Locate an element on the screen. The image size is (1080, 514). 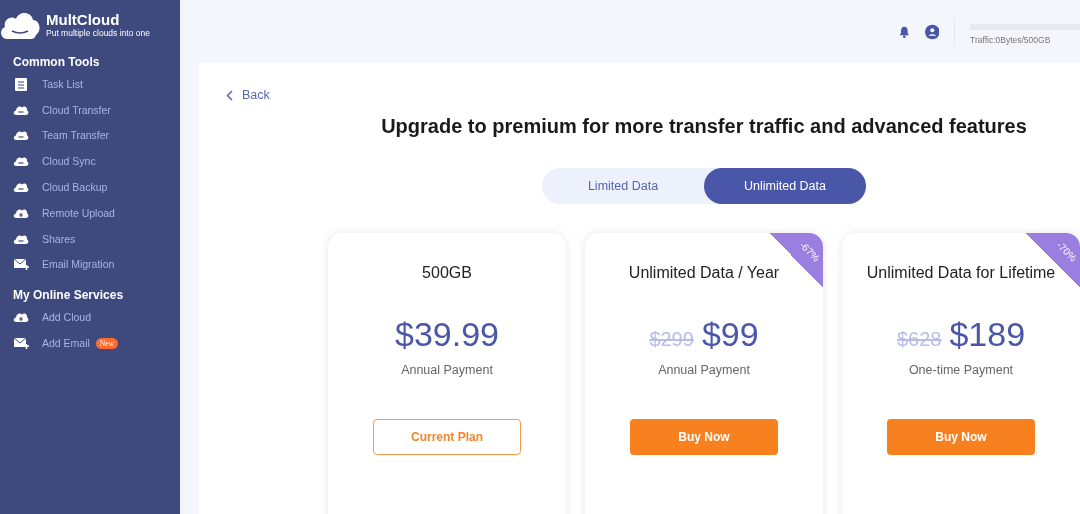
original-price: $299 is located at coordinates (671, 339).